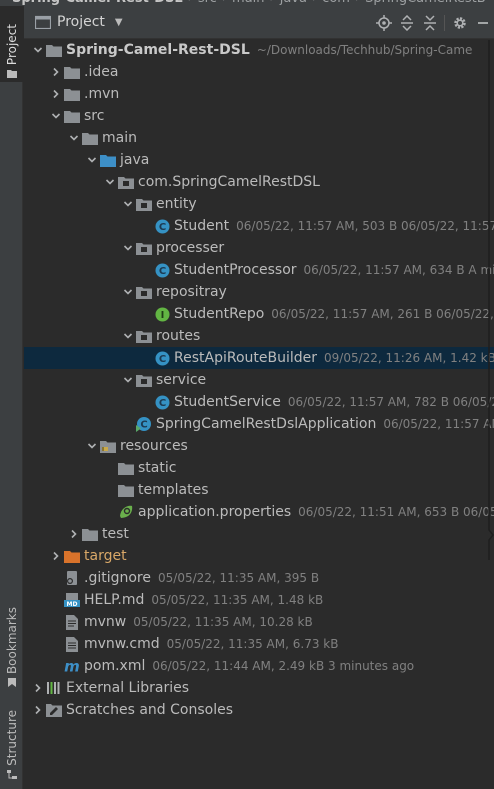 This screenshot has width=494, height=789. What do you see at coordinates (149, 710) in the screenshot?
I see `tree-item-label: Scratches and Consoles` at bounding box center [149, 710].